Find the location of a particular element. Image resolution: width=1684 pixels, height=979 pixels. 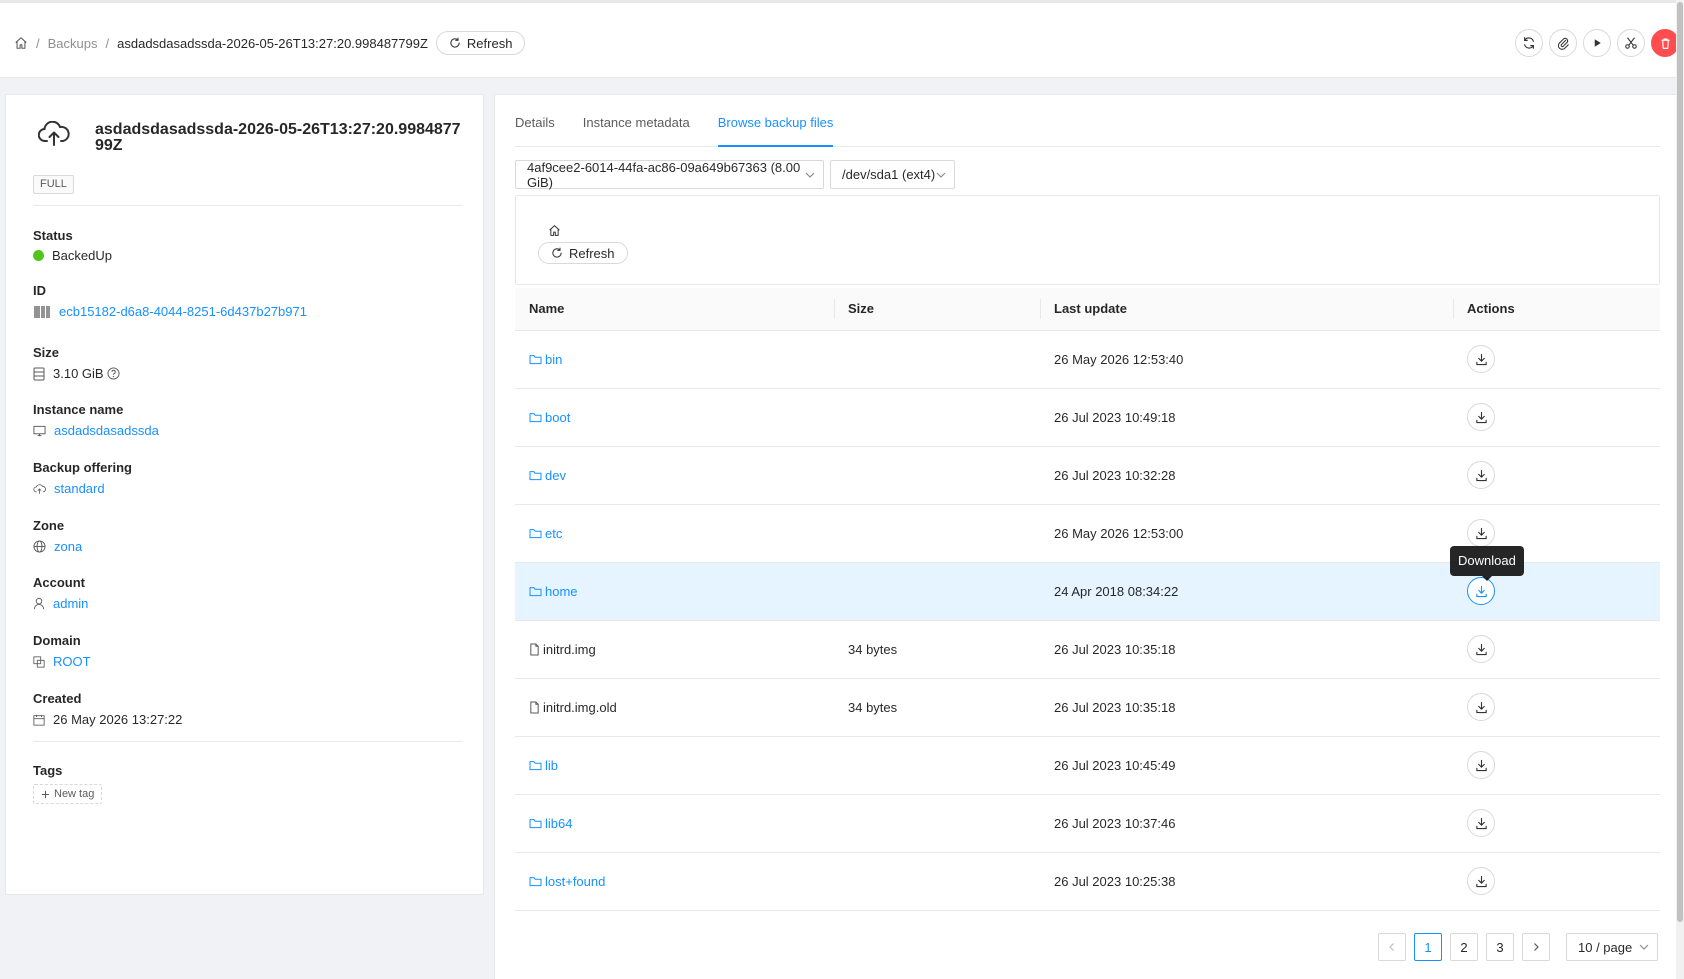

header-refresh-label: Refresh is located at coordinates (489, 43).